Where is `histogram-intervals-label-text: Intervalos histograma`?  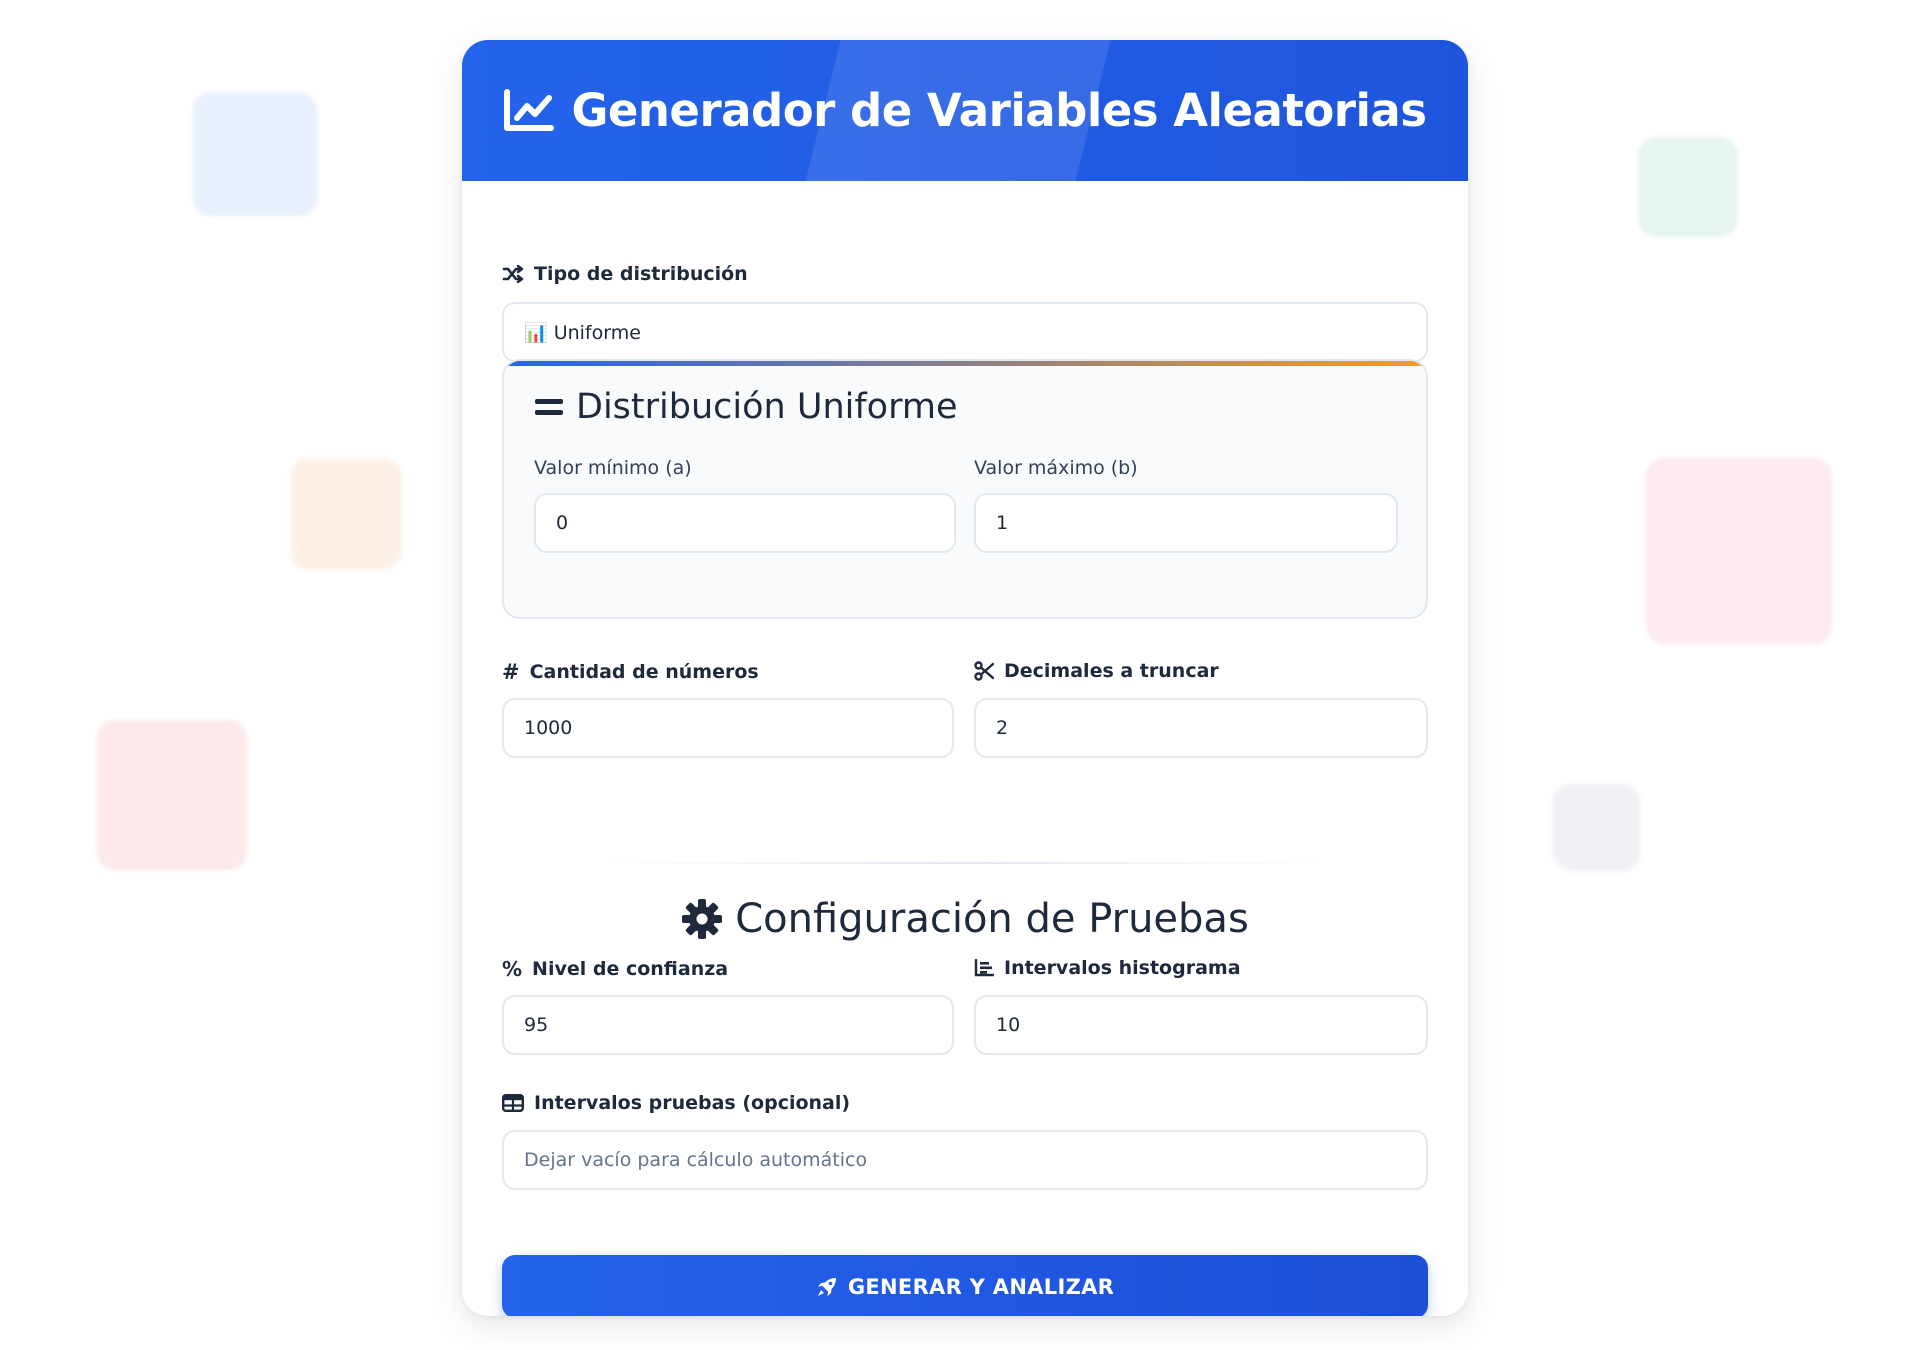
histogram-intervals-label-text: Intervalos histograma is located at coordinates (1122, 968).